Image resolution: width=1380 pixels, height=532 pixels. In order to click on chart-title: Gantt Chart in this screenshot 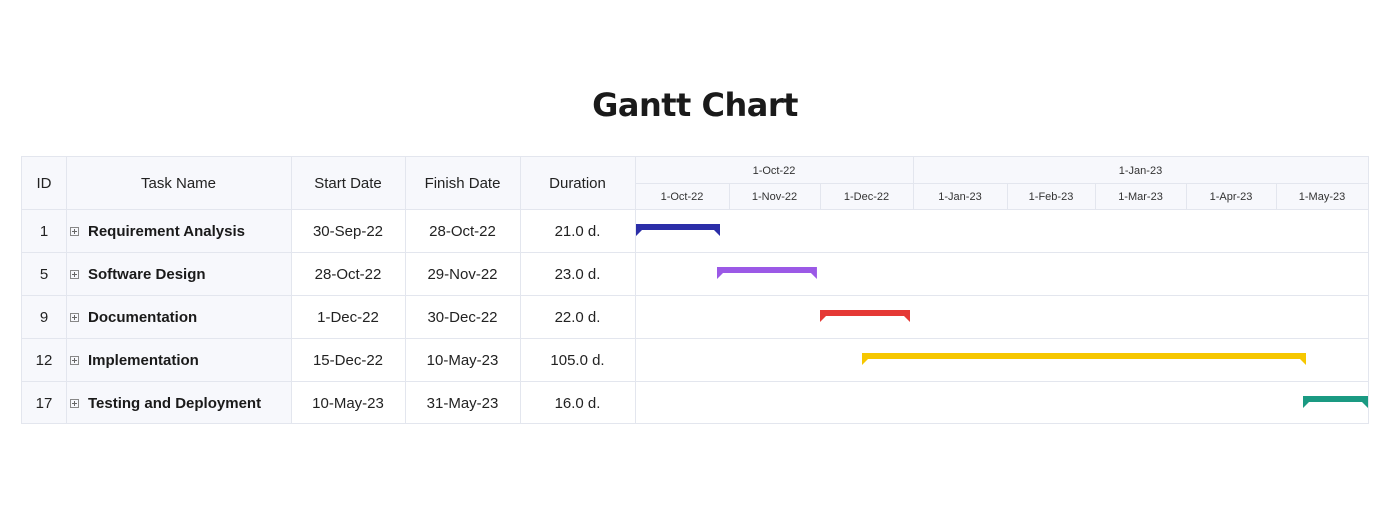, I will do `click(695, 105)`.